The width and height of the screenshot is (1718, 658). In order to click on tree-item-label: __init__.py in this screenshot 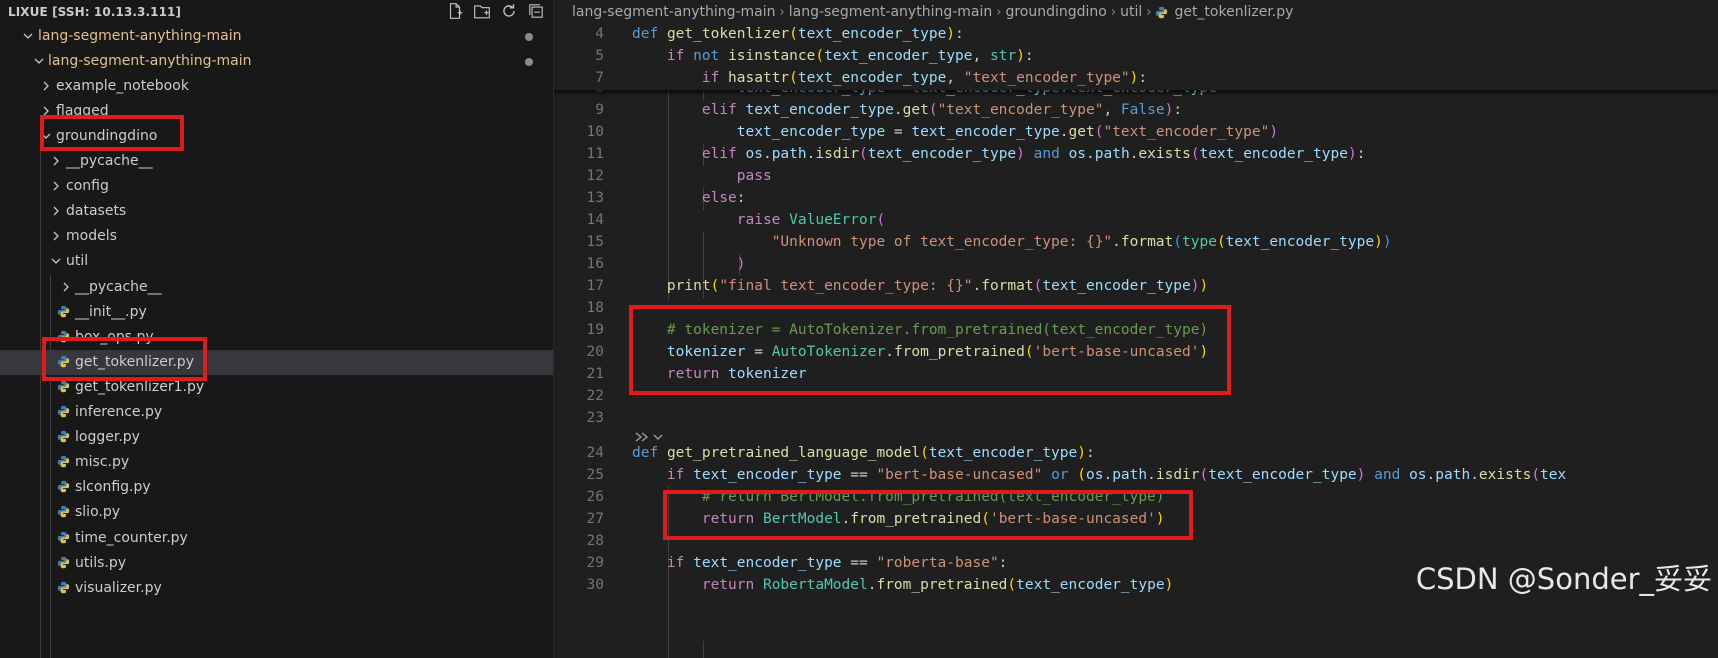, I will do `click(111, 312)`.